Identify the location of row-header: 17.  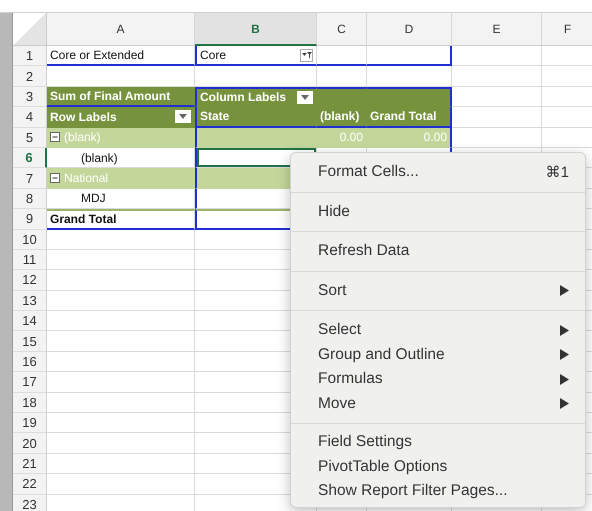
(30, 382).